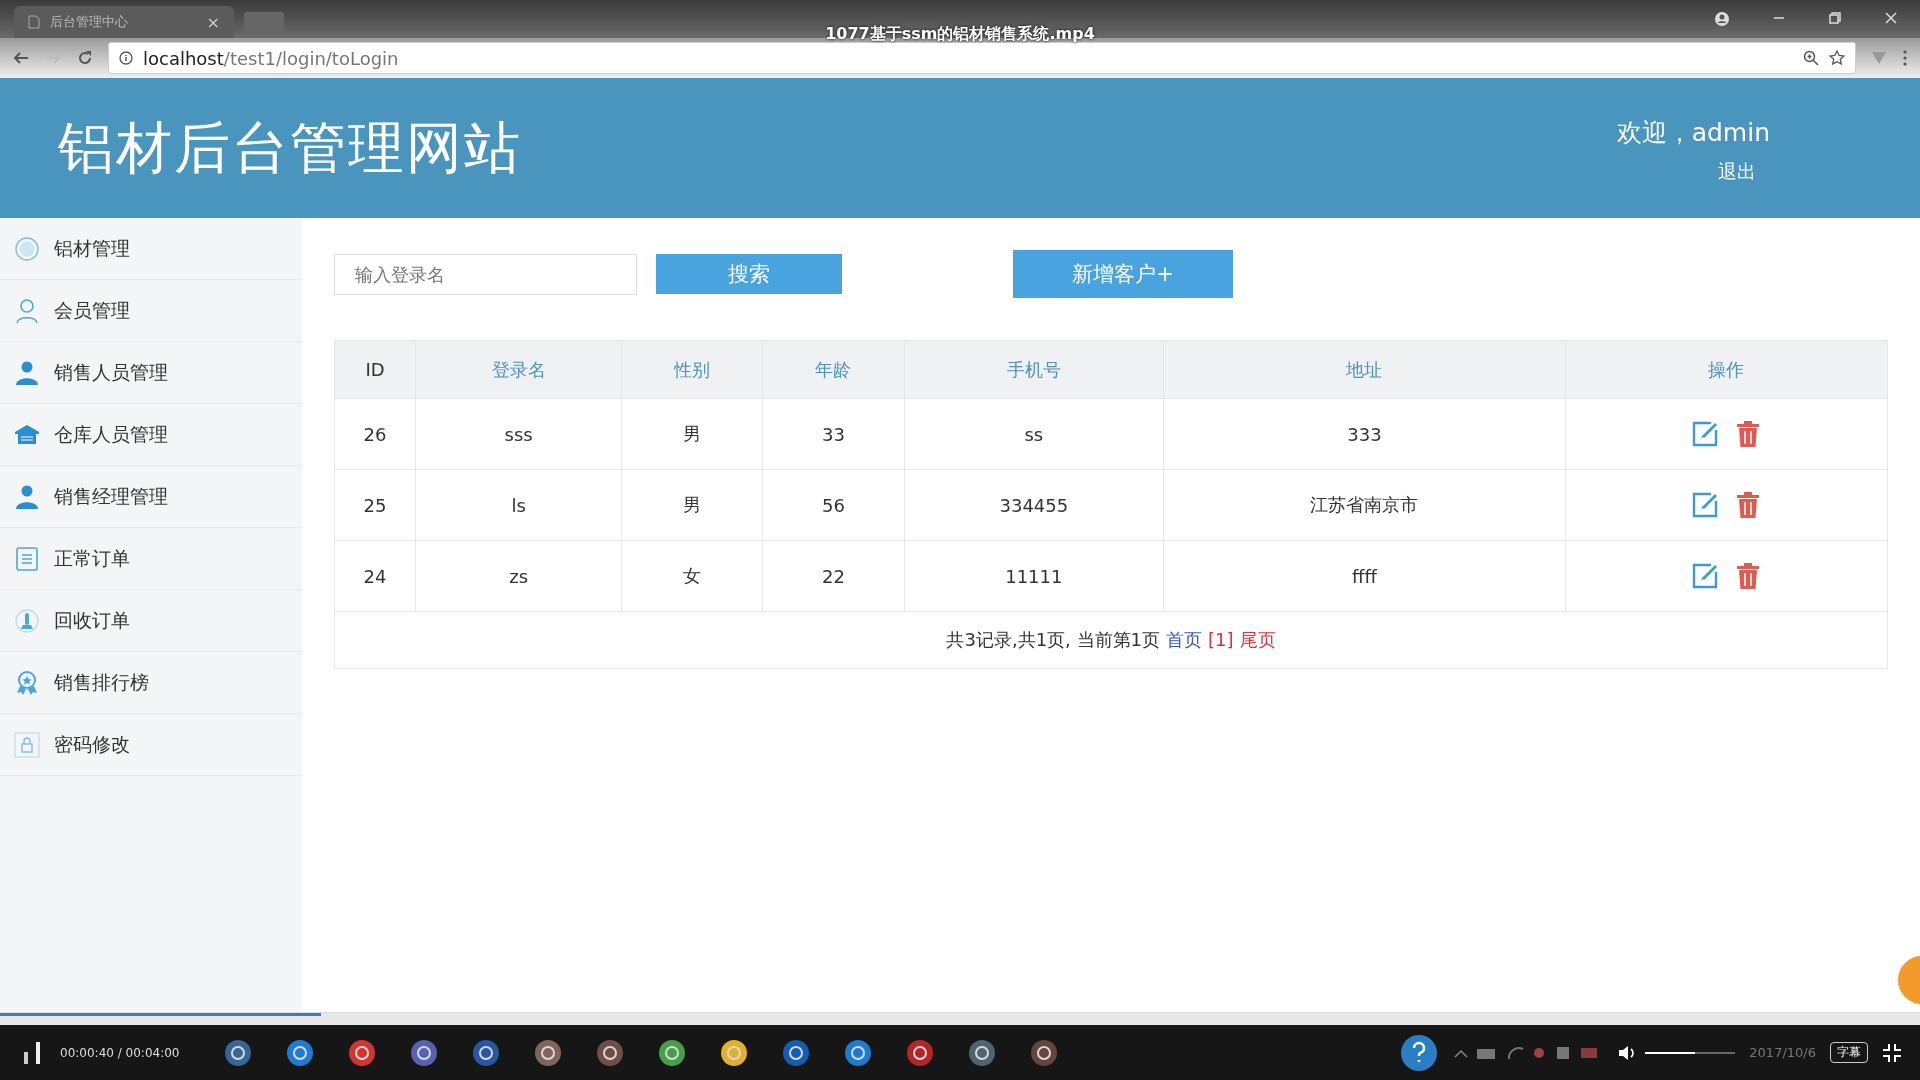 The image size is (1920, 1080). What do you see at coordinates (1364, 505) in the screenshot?
I see `table-cell: 江苏省南京市` at bounding box center [1364, 505].